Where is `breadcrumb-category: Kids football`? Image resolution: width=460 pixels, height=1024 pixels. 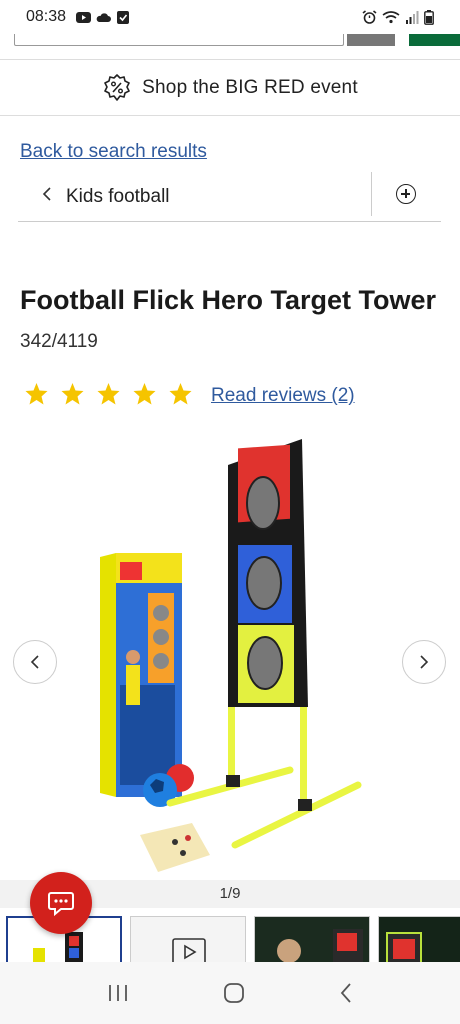 breadcrumb-category: Kids football is located at coordinates (118, 197).